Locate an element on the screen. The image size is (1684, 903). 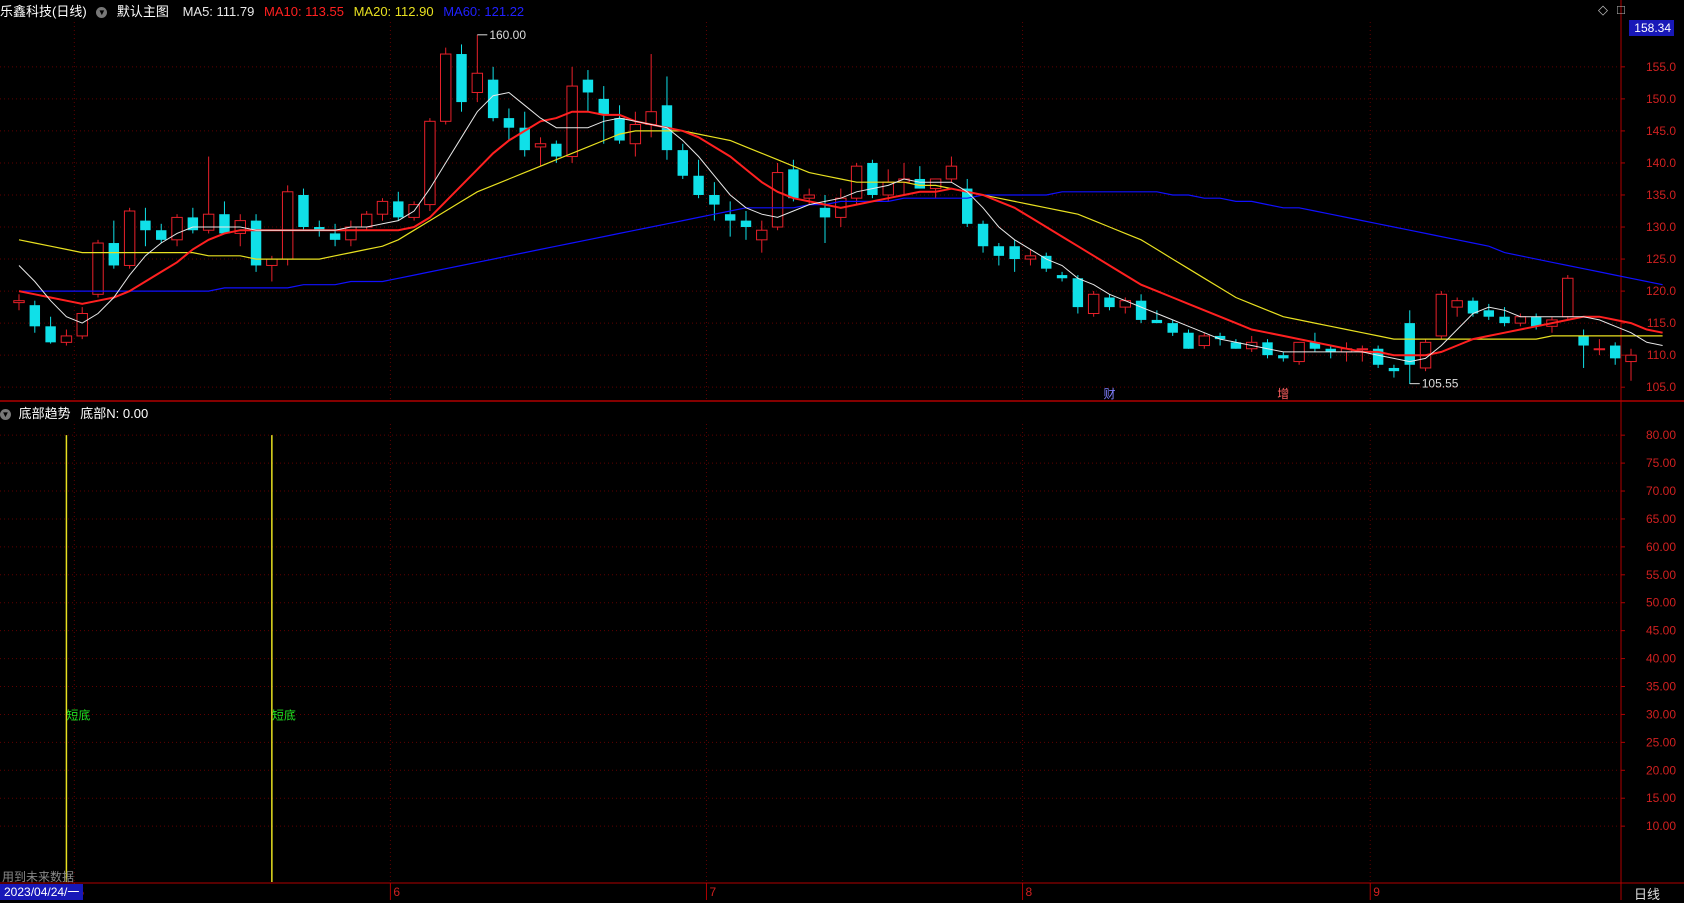
y-tick-label: 30.00 is located at coordinates (1661, 714).